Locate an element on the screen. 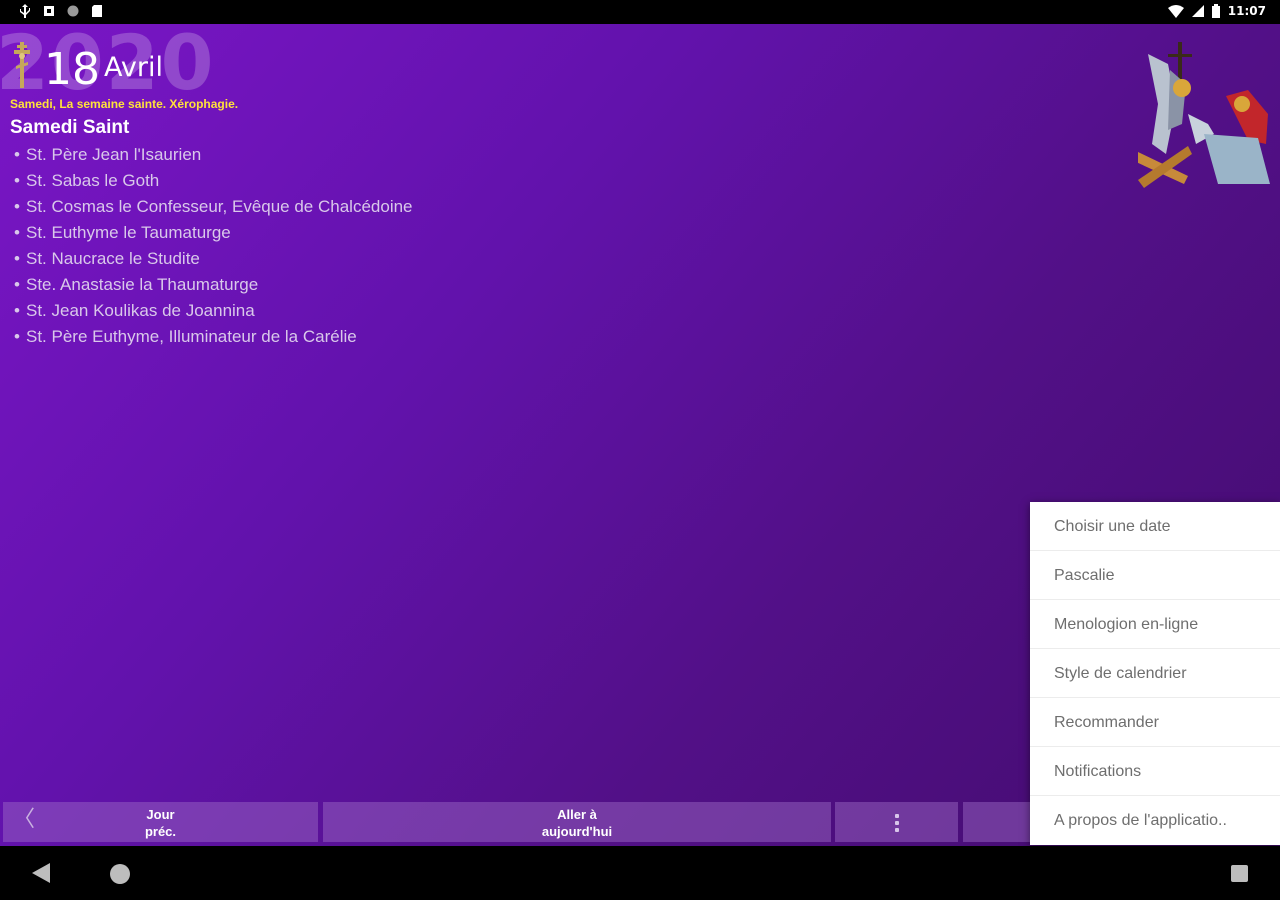 Image resolution: width=1280 pixels, height=900 pixels. back-icon is located at coordinates (41, 873).